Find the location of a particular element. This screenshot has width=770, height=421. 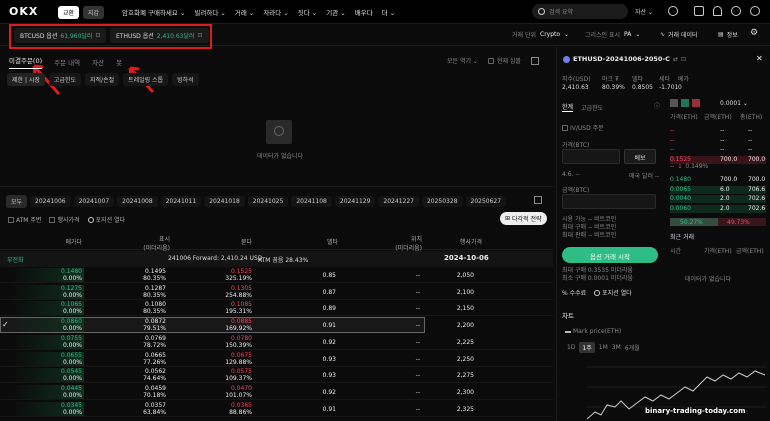

expiry-date: 20241129 is located at coordinates (355, 201).